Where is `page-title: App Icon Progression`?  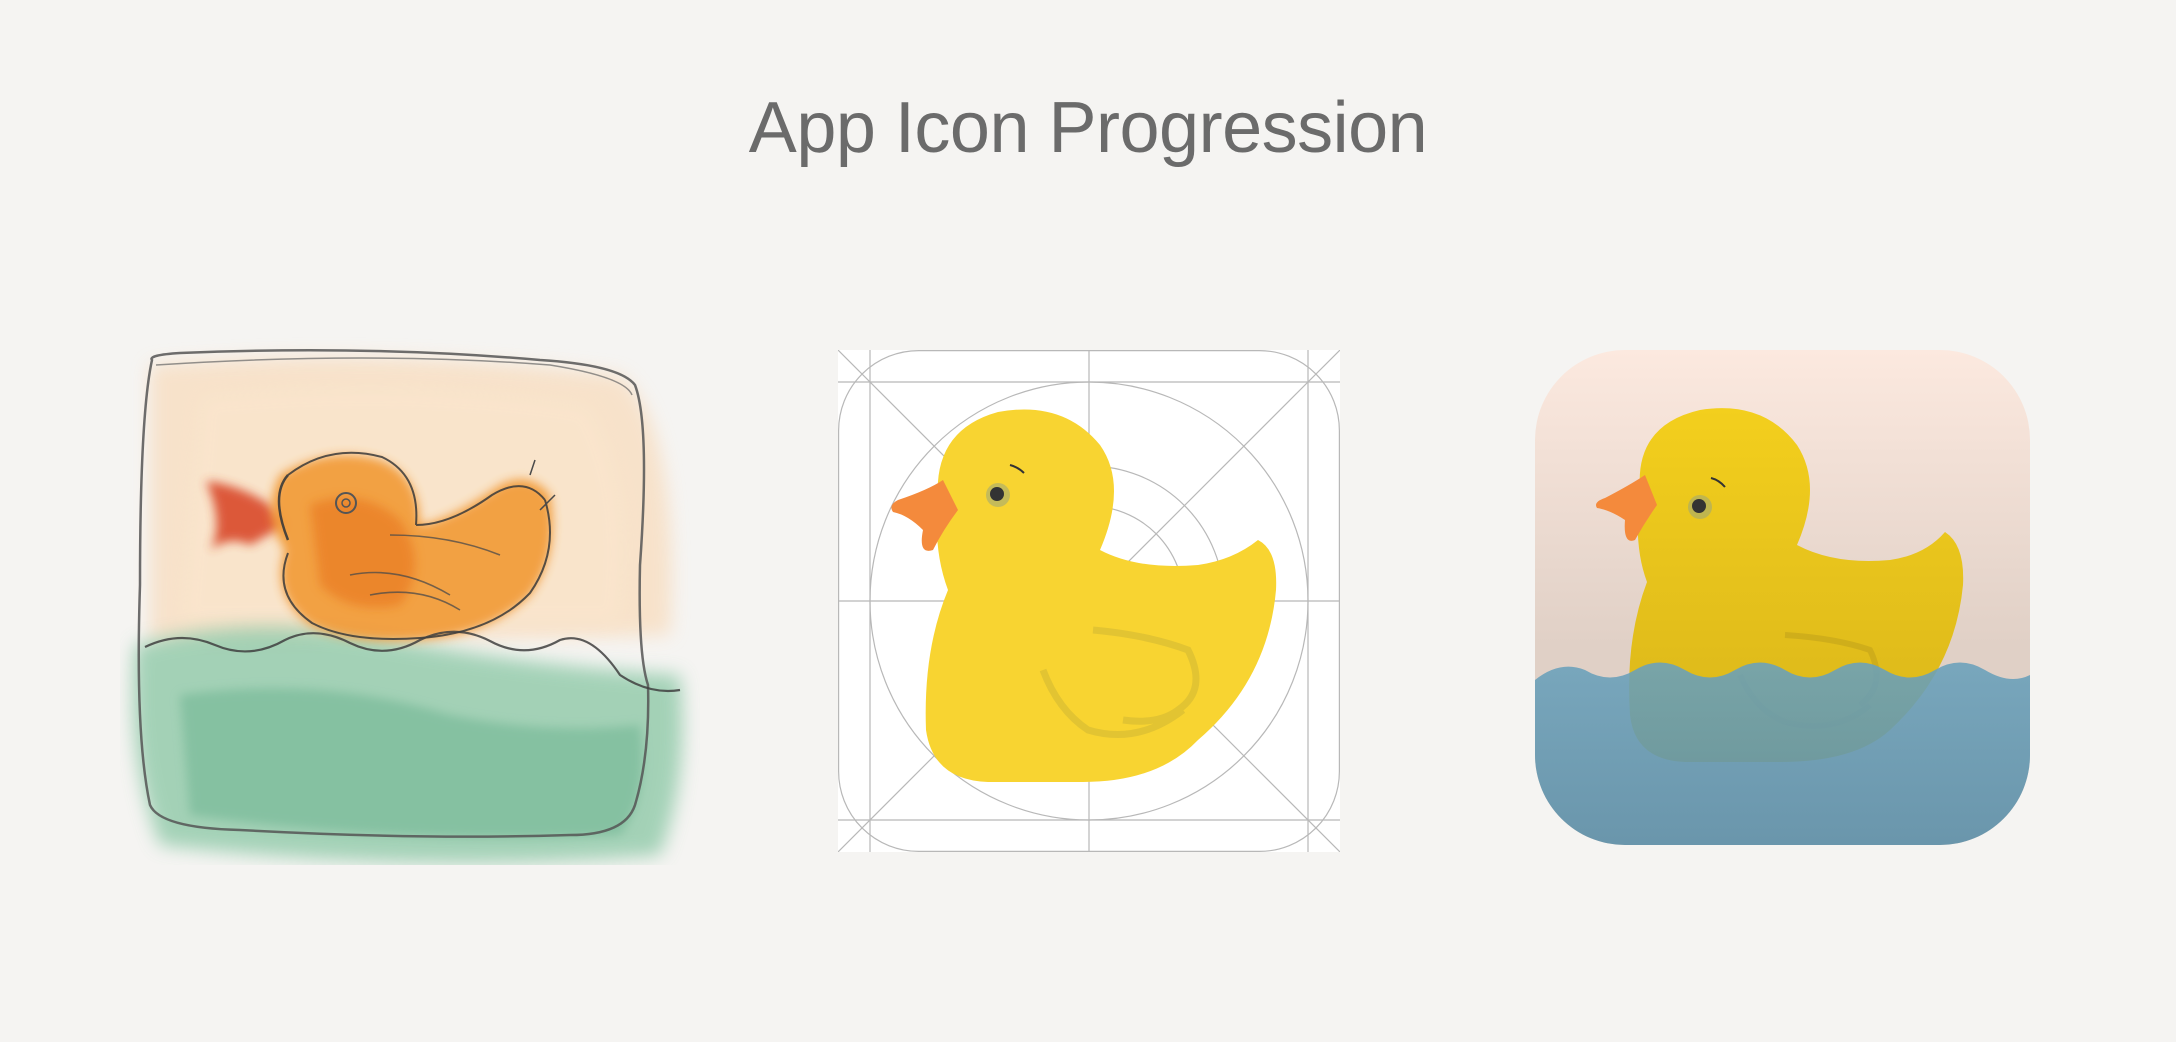 page-title: App Icon Progression is located at coordinates (1088, 128).